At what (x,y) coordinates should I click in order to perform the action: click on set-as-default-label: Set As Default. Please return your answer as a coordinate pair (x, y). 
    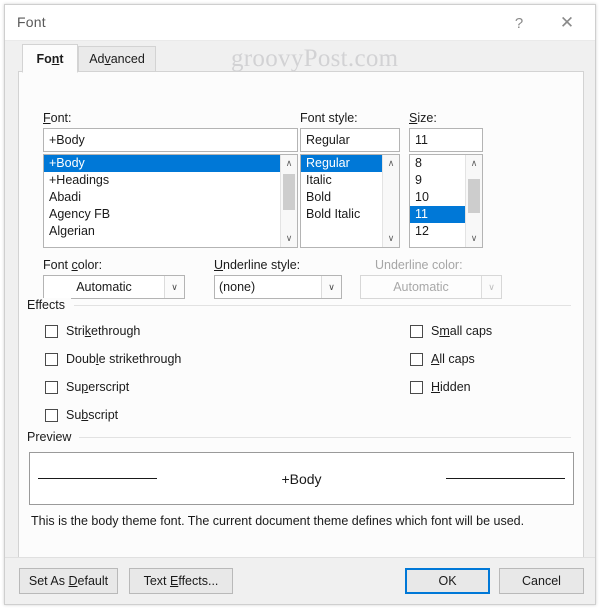
    Looking at the image, I should click on (68, 581).